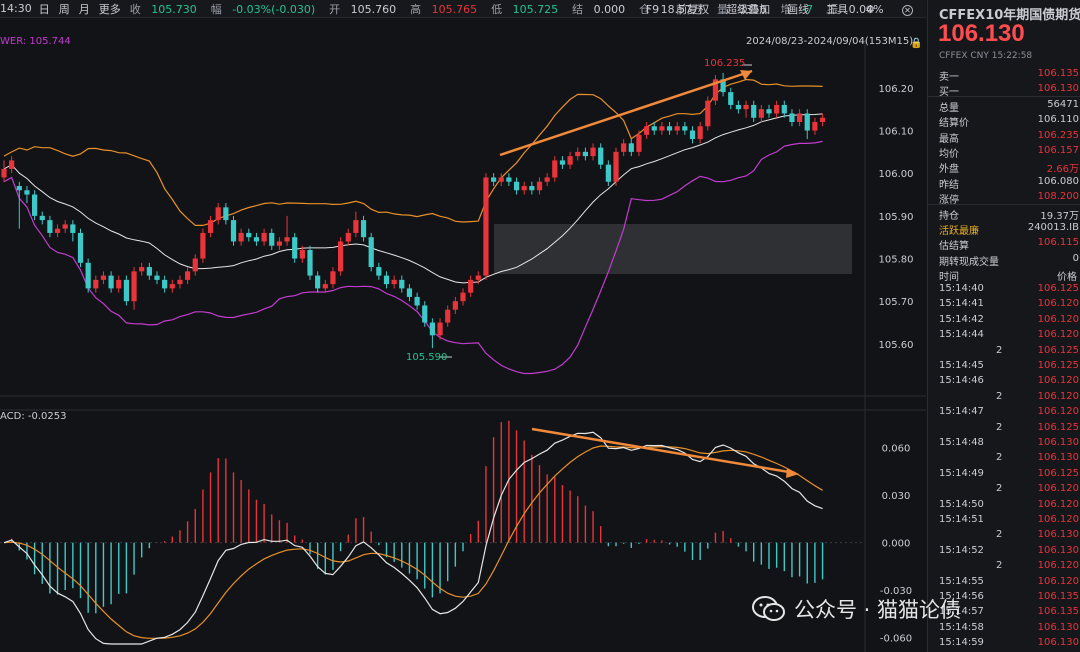 Image resolution: width=1080 pixels, height=652 pixels. What do you see at coordinates (1004, 151) in the screenshot?
I see `quote-row: 均价 106.157` at bounding box center [1004, 151].